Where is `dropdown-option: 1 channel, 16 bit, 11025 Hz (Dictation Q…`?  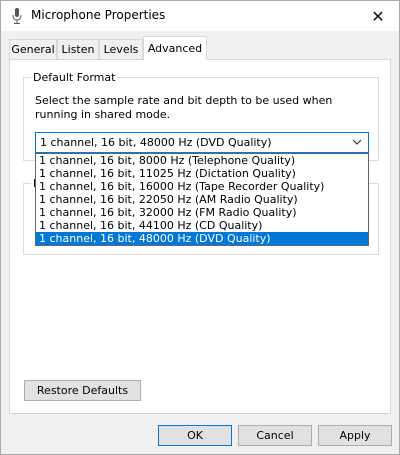 dropdown-option: 1 channel, 16 bit, 11025 Hz (Dictation Q… is located at coordinates (202, 173).